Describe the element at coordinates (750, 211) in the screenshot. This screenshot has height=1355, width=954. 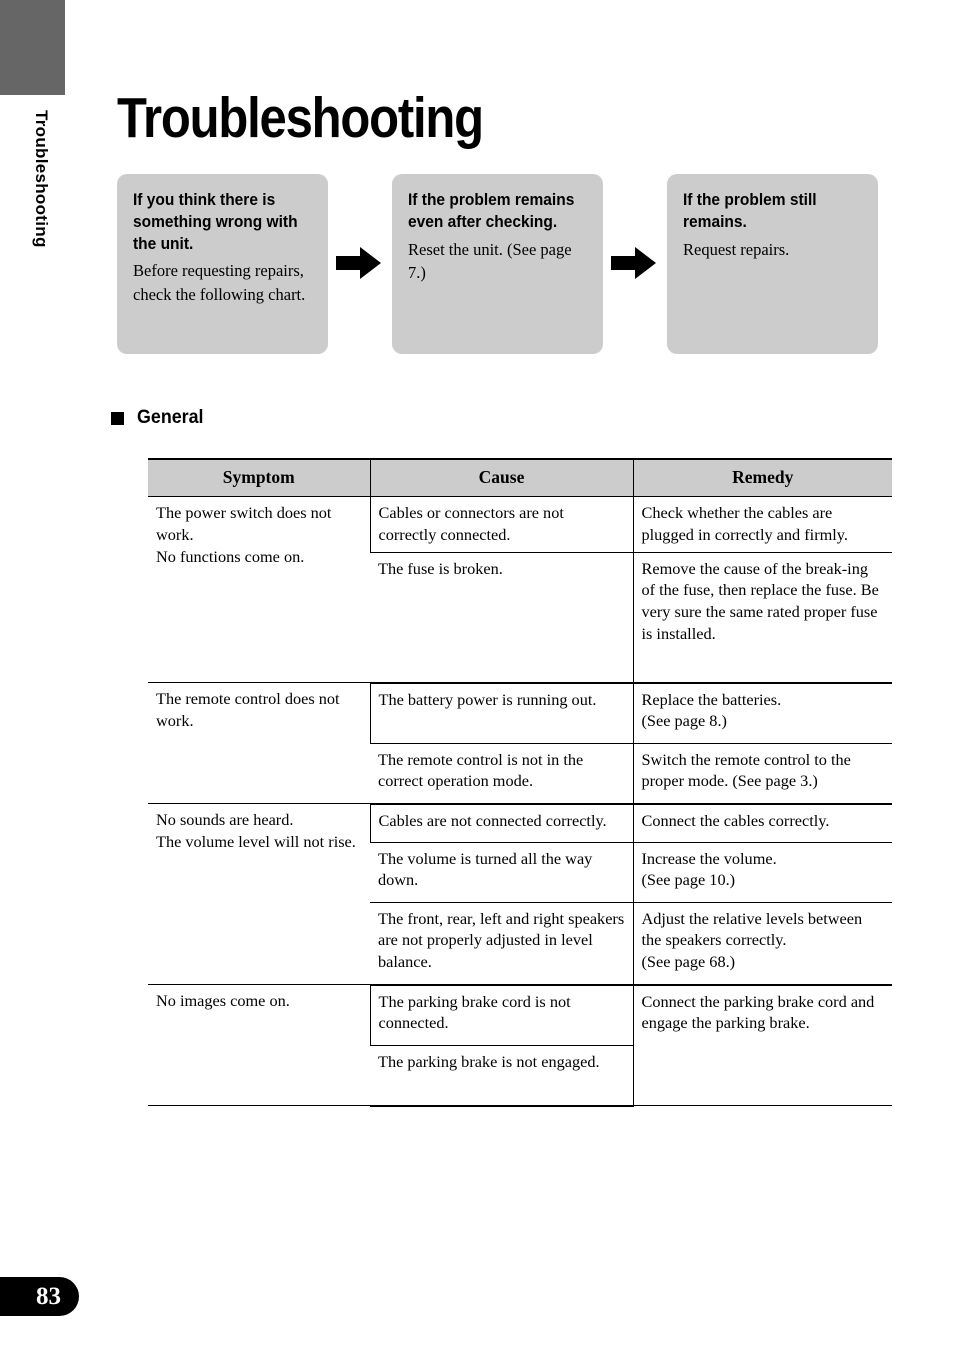
I see `flow-step-3-heading: If the problem still remains.` at that location.